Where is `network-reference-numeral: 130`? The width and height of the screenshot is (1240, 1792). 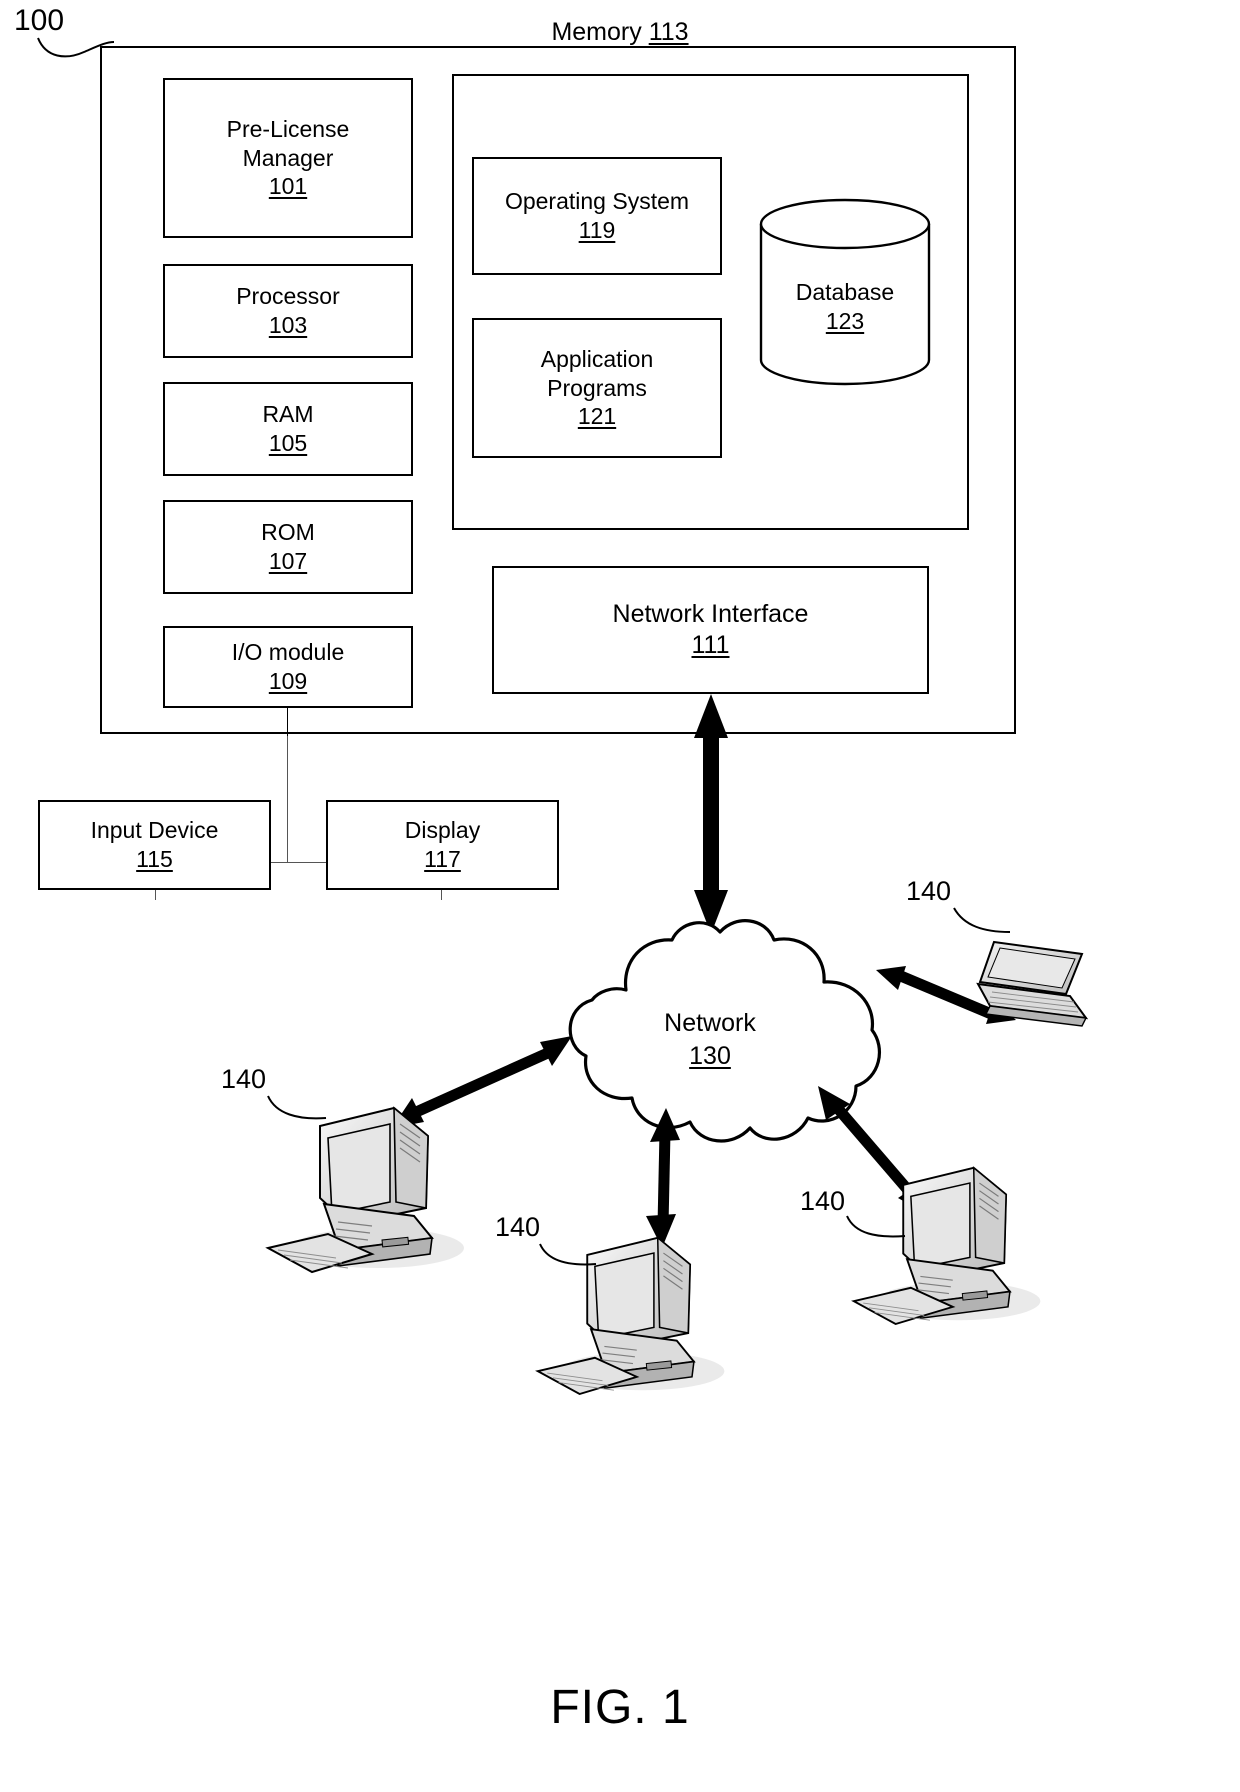 network-reference-numeral: 130 is located at coordinates (710, 1055).